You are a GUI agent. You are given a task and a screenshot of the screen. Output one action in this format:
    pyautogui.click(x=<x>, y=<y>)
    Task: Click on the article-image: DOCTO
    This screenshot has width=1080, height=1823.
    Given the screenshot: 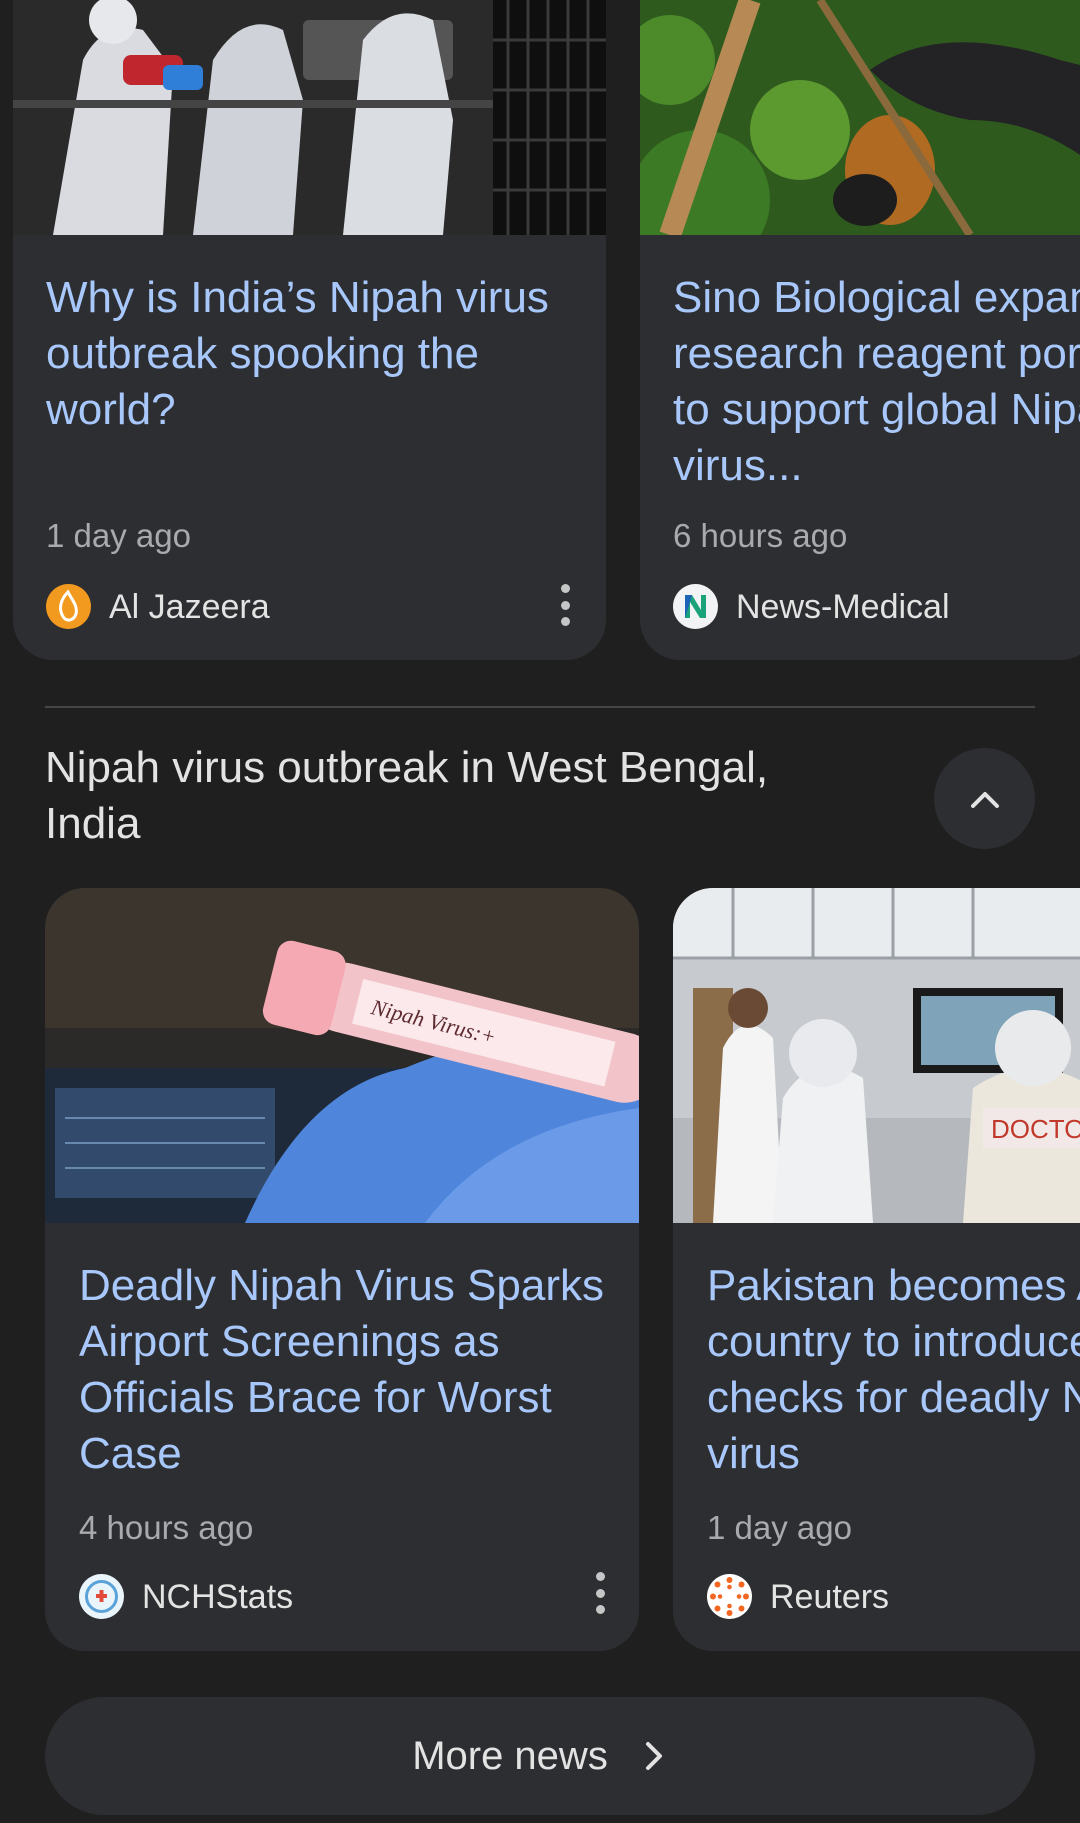 What is the action you would take?
    pyautogui.click(x=876, y=1055)
    